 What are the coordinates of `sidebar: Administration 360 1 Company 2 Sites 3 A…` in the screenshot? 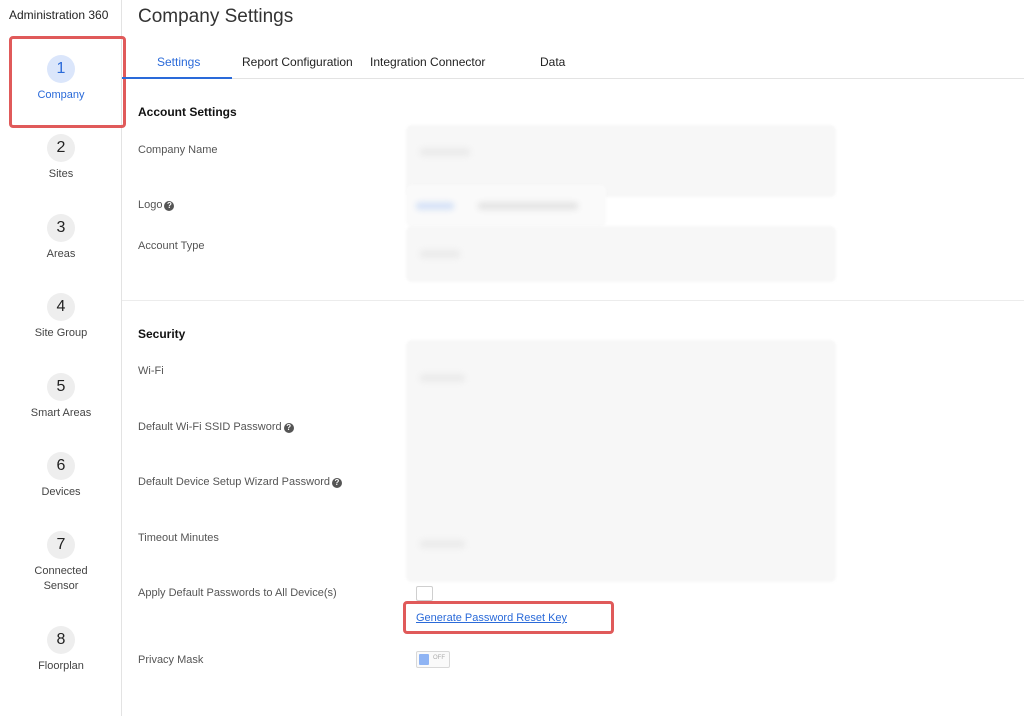 It's located at (61, 358).